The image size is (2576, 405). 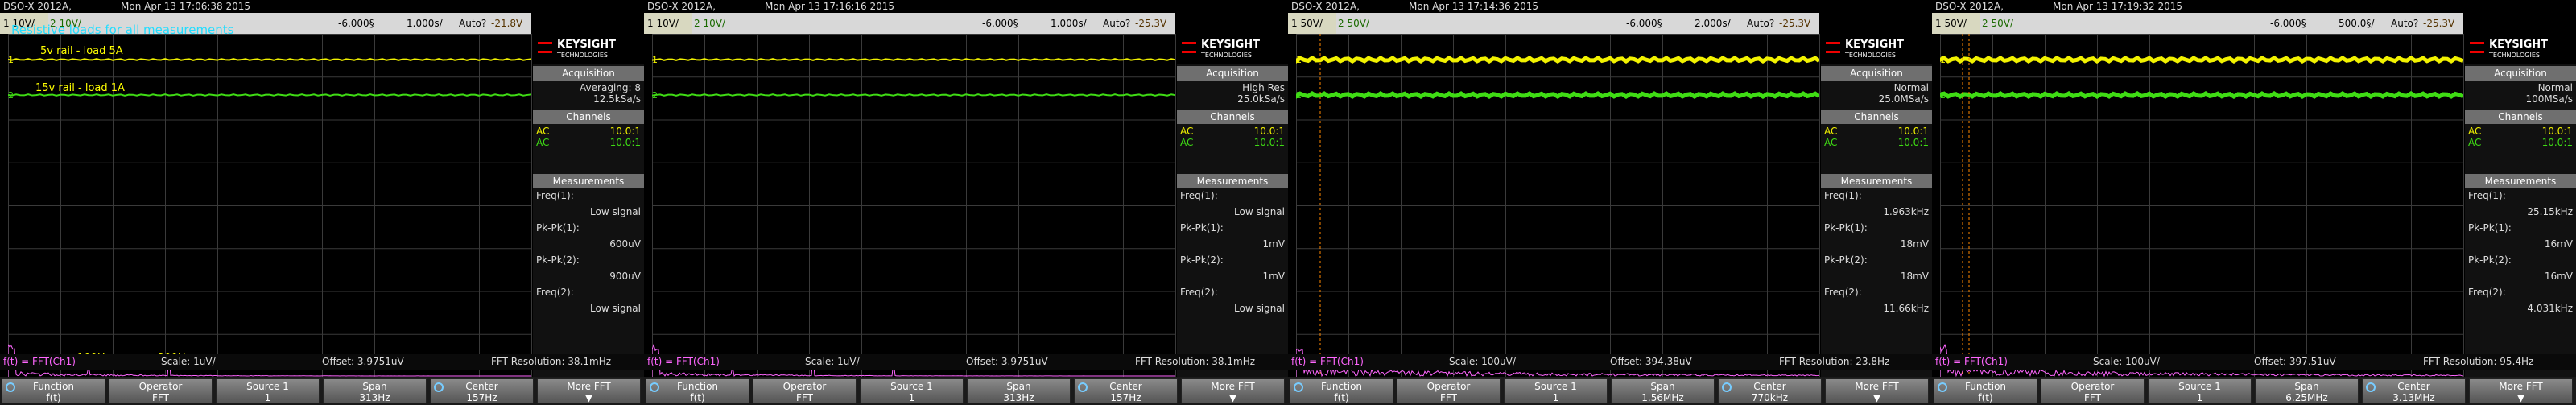 I want to click on fft-resolution: FFT Resolution: 38.1mHz, so click(x=551, y=361).